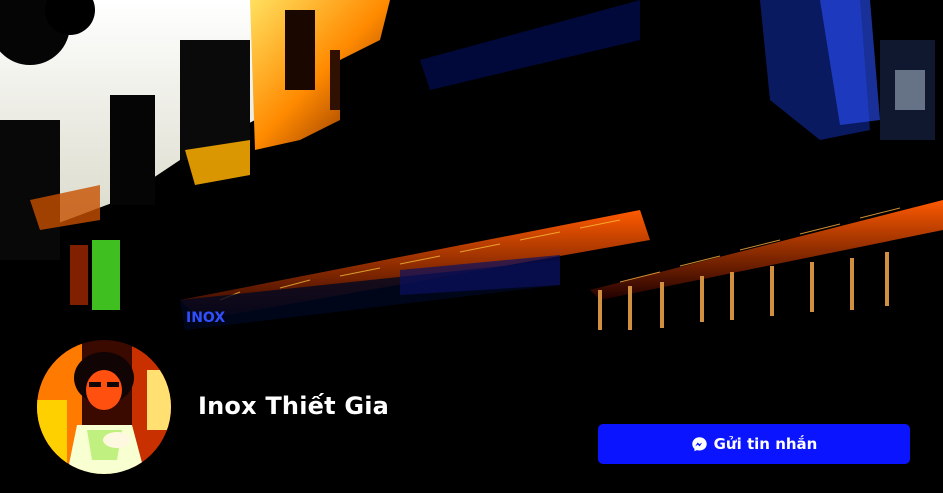 The image size is (943, 493). What do you see at coordinates (765, 444) in the screenshot?
I see `send-message-label: Gửi tin nhắn` at bounding box center [765, 444].